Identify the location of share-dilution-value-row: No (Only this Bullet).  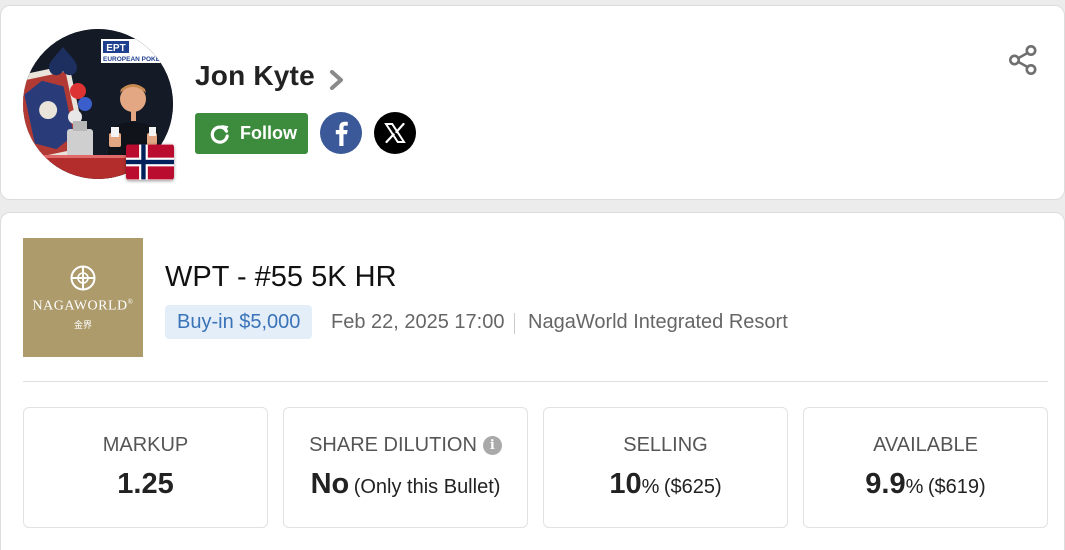
(405, 484).